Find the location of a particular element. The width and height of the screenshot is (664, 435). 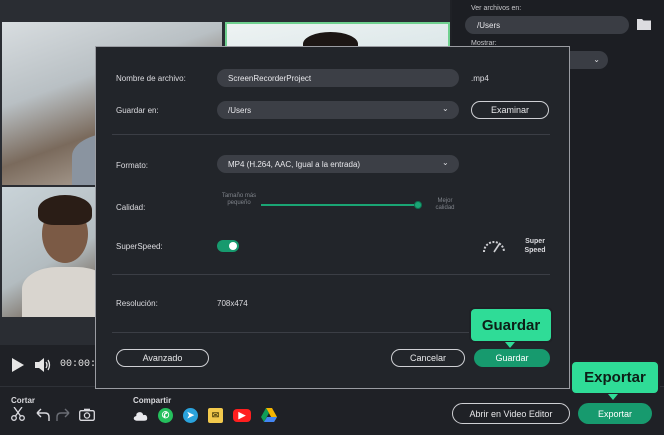

export-button: Exportar is located at coordinates (615, 413).